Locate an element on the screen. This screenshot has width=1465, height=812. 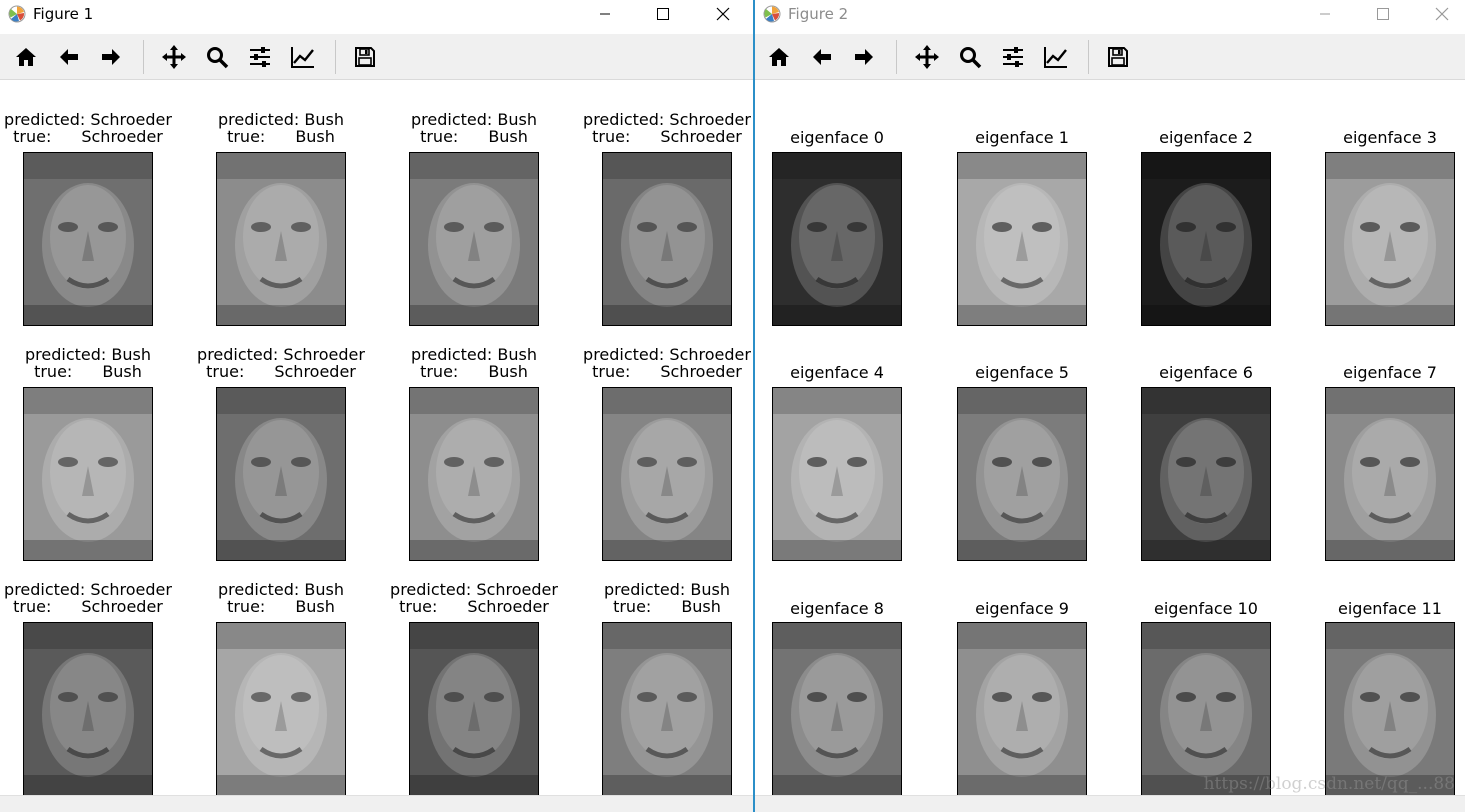
eigenface-title: eigenface 4 is located at coordinates (837, 372).